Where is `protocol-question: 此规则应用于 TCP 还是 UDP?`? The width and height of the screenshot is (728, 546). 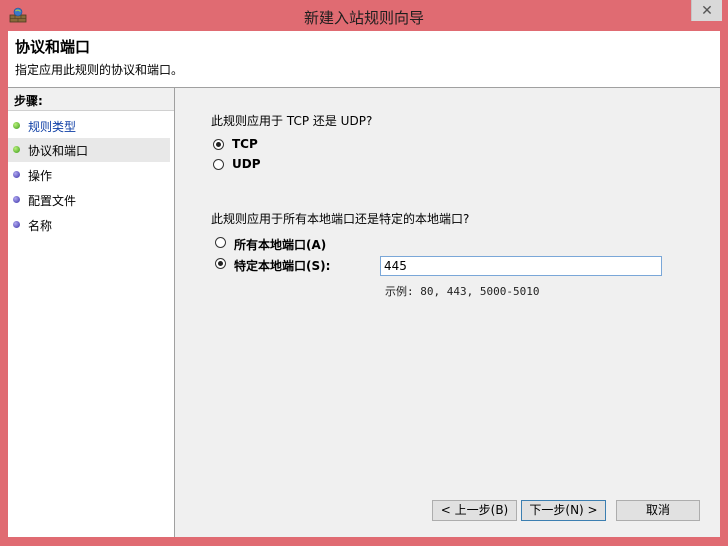
protocol-question: 此规则应用于 TCP 还是 UDP? is located at coordinates (292, 121).